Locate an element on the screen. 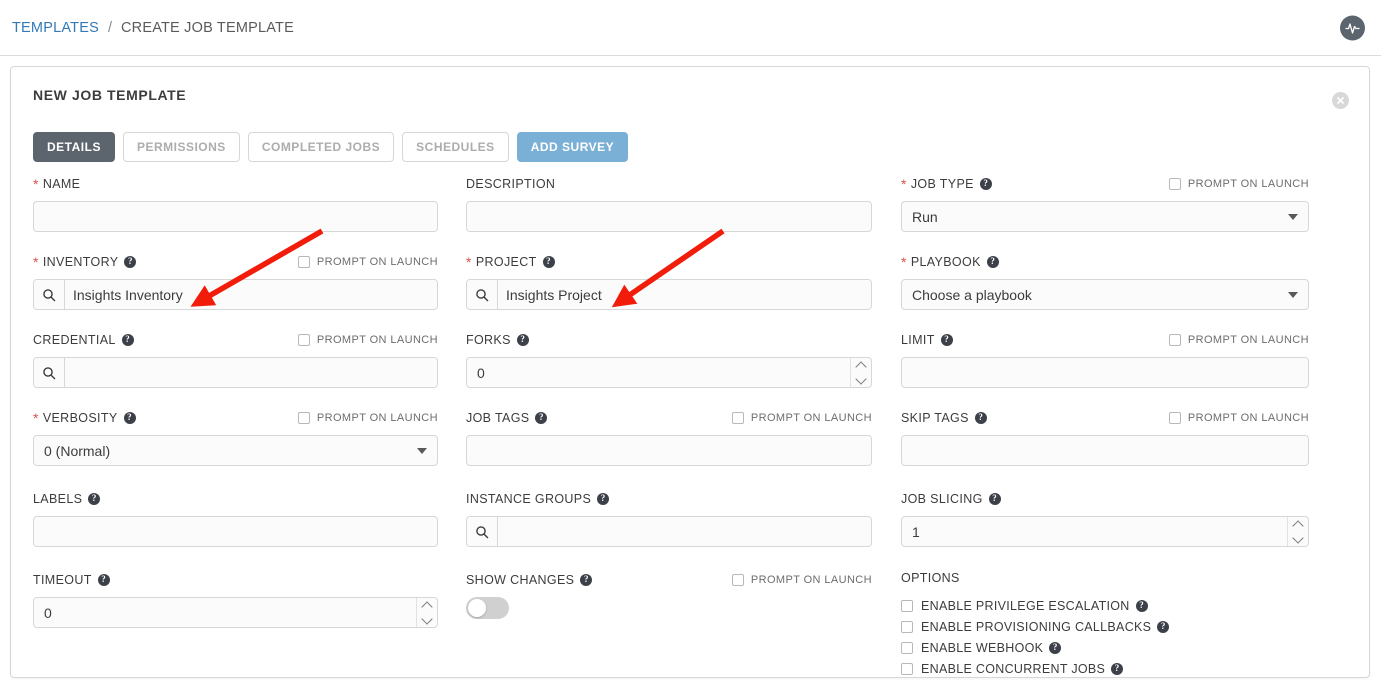 Image resolution: width=1381 pixels, height=686 pixels. inventory-input is located at coordinates (251, 294).